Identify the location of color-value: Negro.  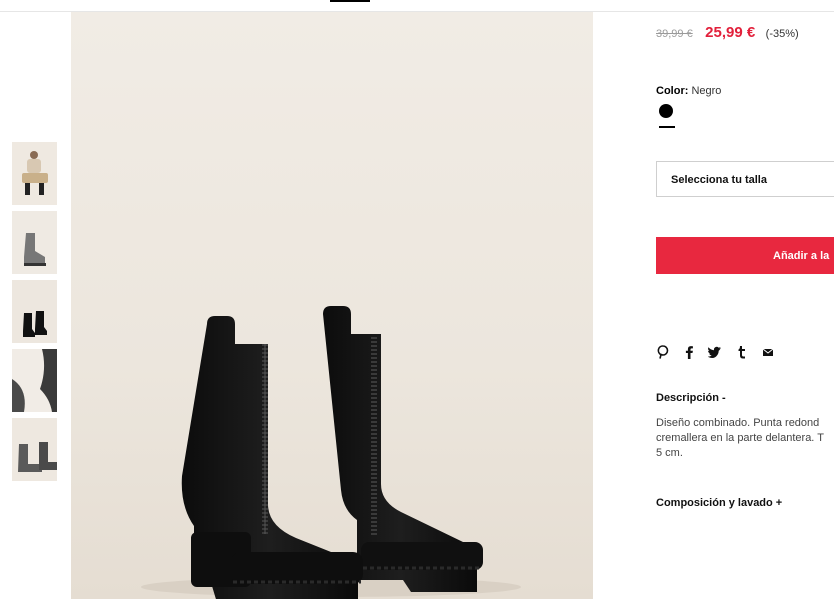
(706, 91).